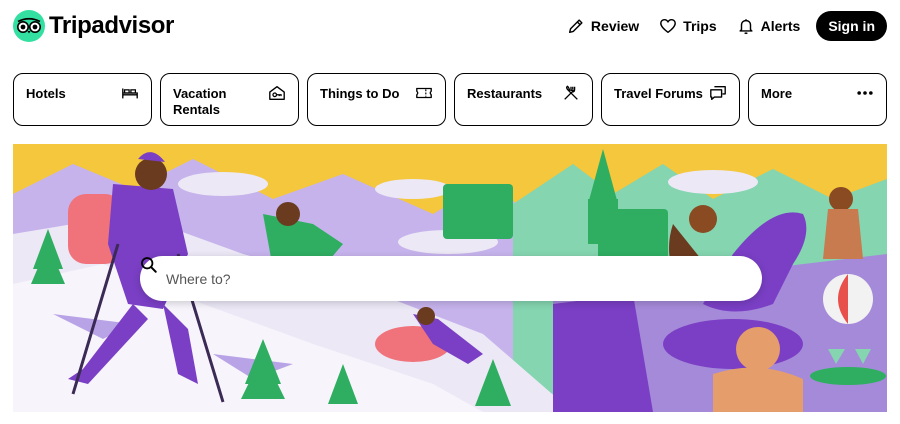 The image size is (900, 424). What do you see at coordinates (615, 26) in the screenshot?
I see `review-label: Review` at bounding box center [615, 26].